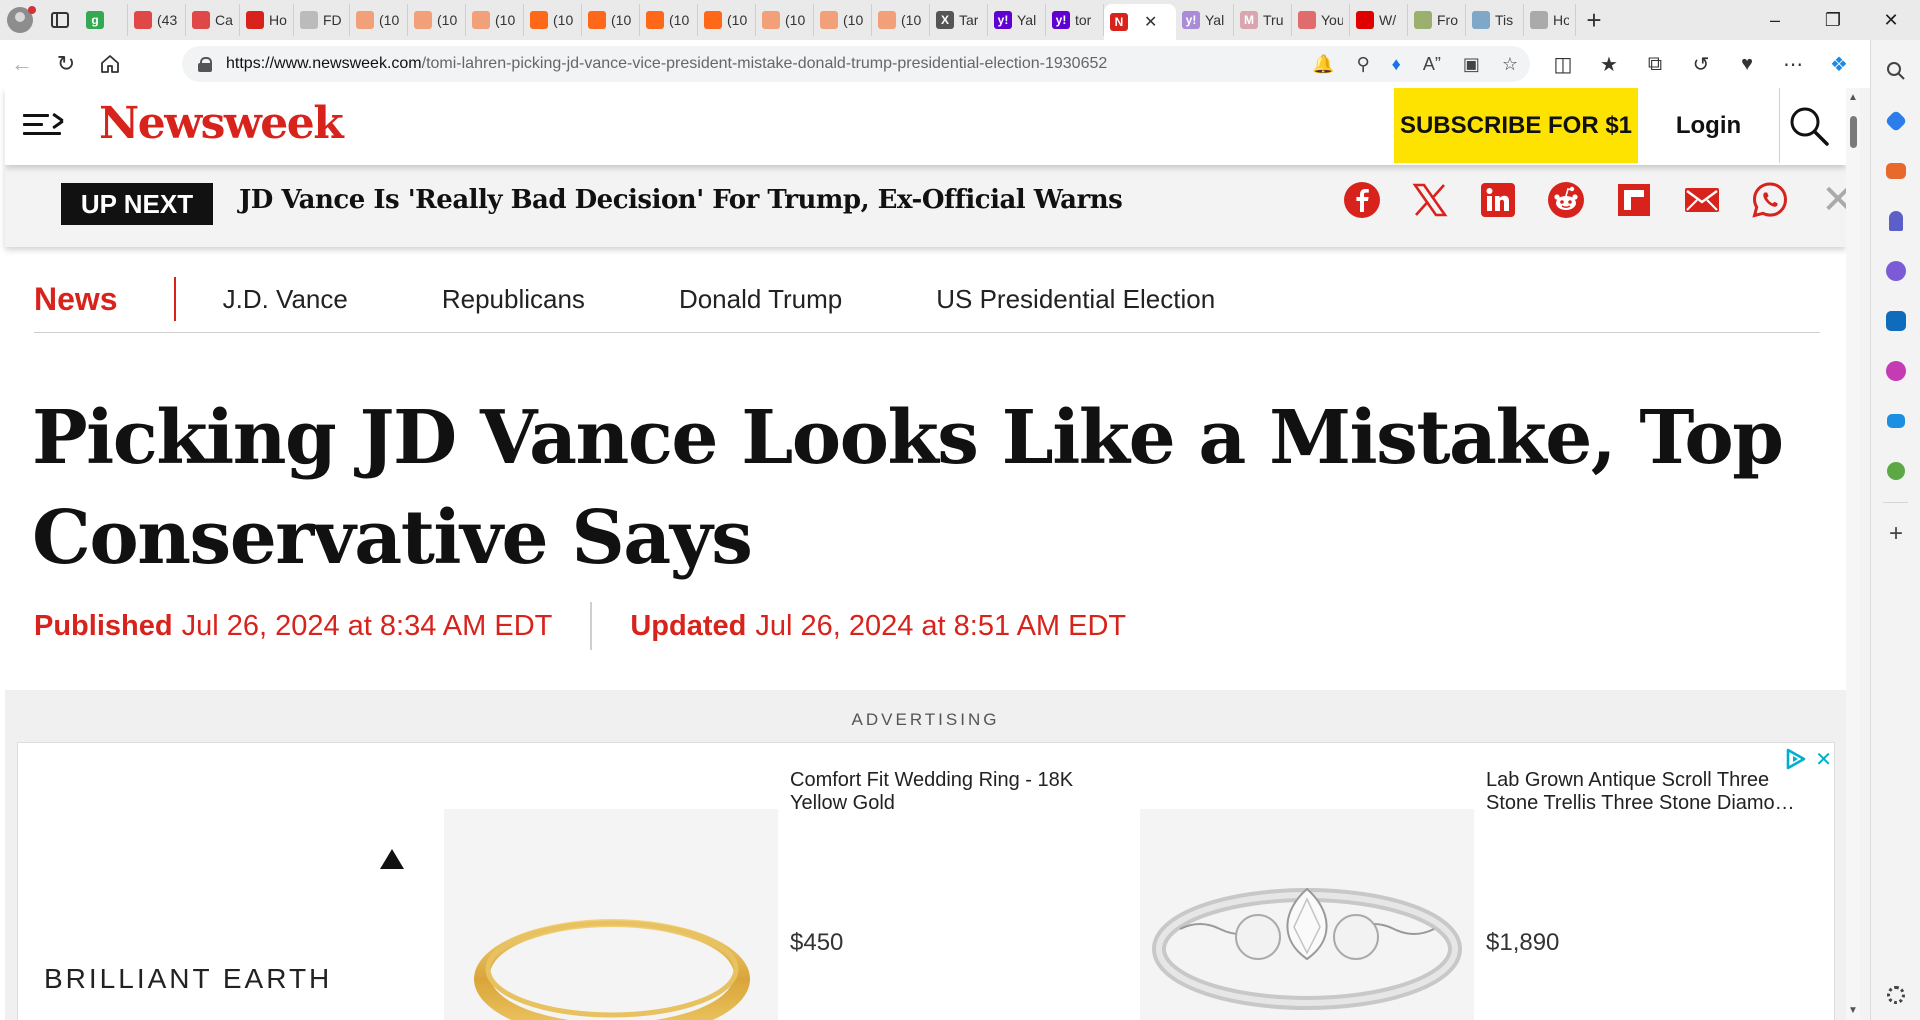 Image resolution: width=1920 pixels, height=1020 pixels. I want to click on tab-favicon-icon, so click(1307, 20).